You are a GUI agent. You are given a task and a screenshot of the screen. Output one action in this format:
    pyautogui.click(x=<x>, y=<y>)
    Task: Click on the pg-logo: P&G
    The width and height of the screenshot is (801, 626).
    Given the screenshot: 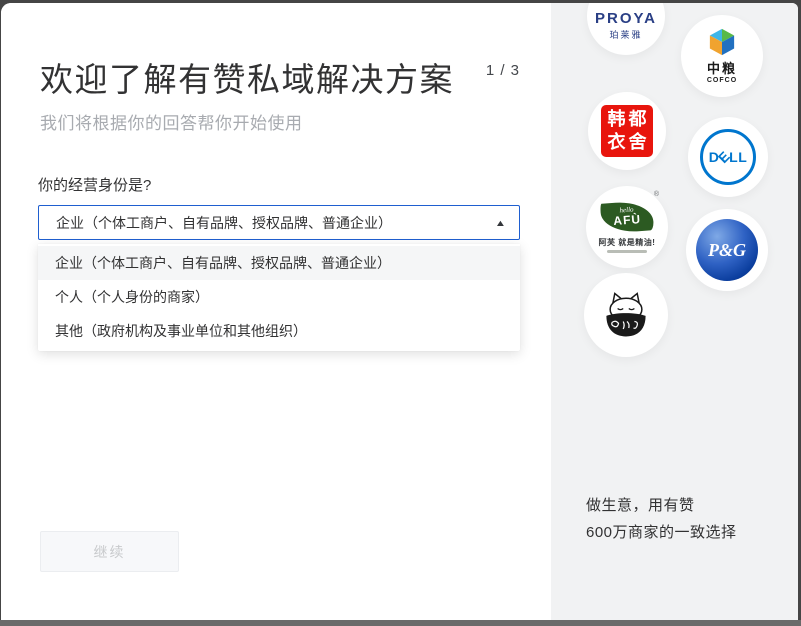 What is the action you would take?
    pyautogui.click(x=727, y=250)
    